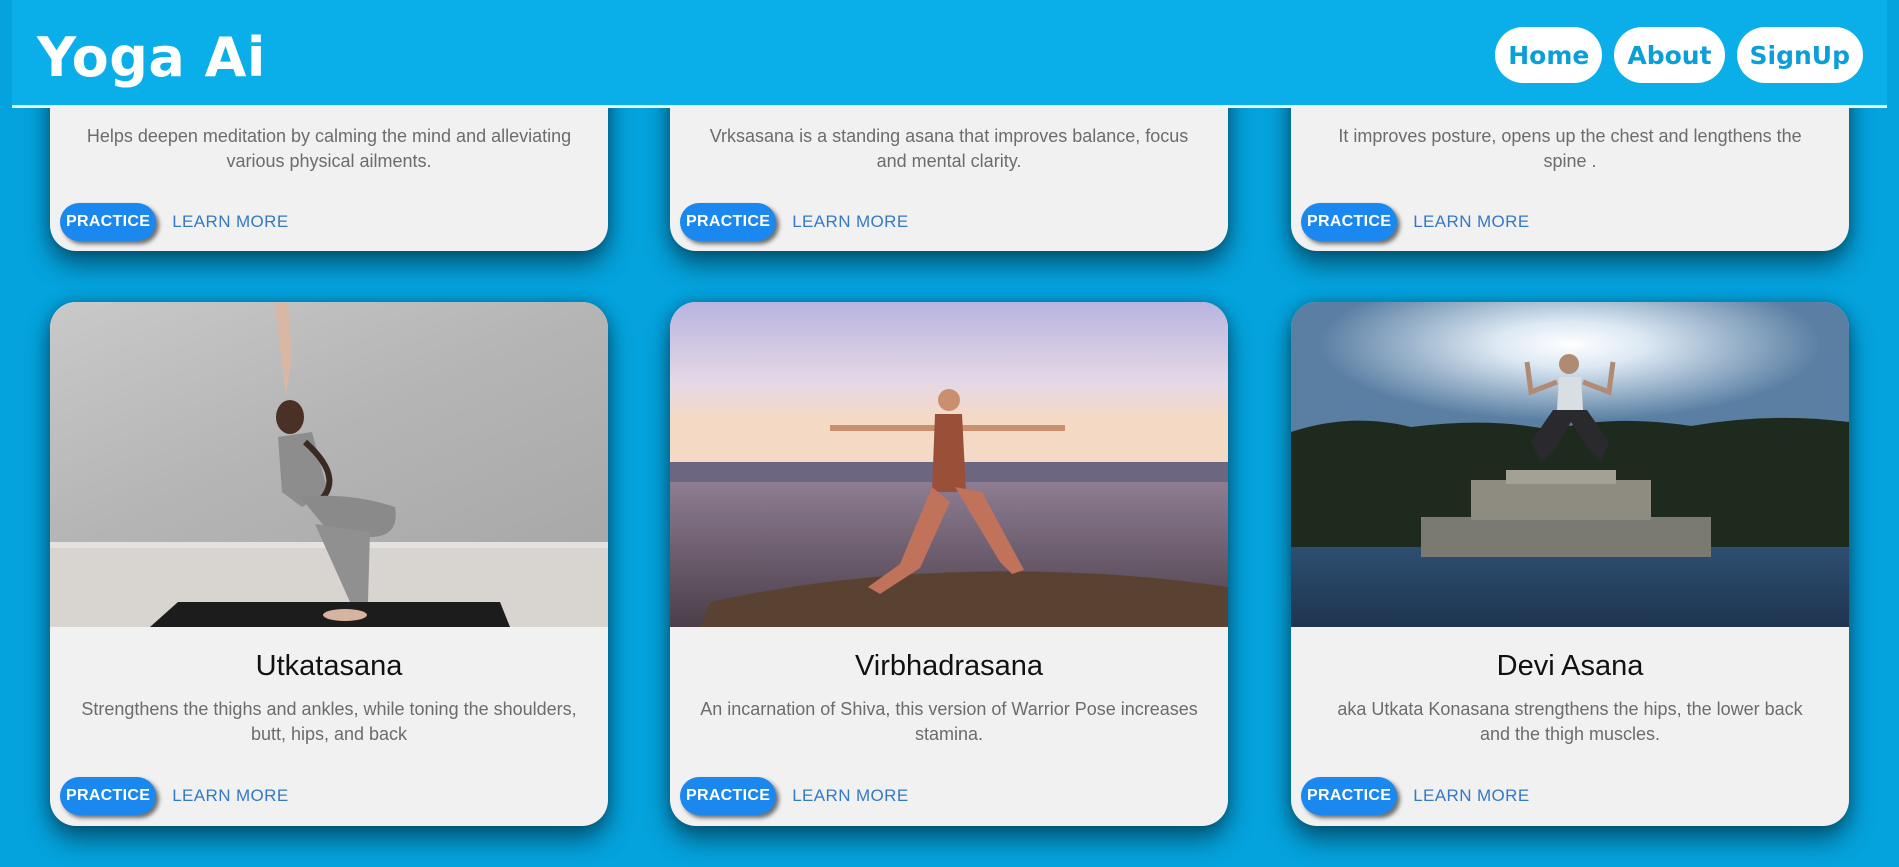 The height and width of the screenshot is (867, 1899). I want to click on nav-about-button: About, so click(1669, 55).